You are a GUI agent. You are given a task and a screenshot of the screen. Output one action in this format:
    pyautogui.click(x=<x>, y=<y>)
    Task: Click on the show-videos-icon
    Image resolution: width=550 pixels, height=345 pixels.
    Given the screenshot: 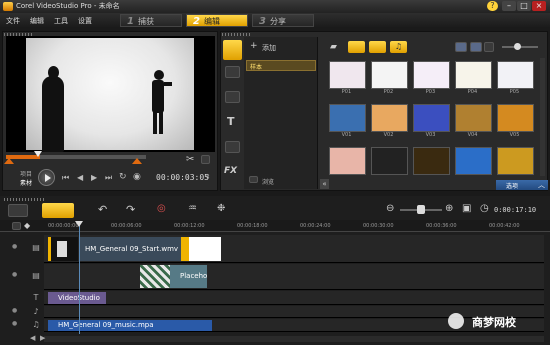 What is the action you would take?
    pyautogui.click(x=356, y=47)
    